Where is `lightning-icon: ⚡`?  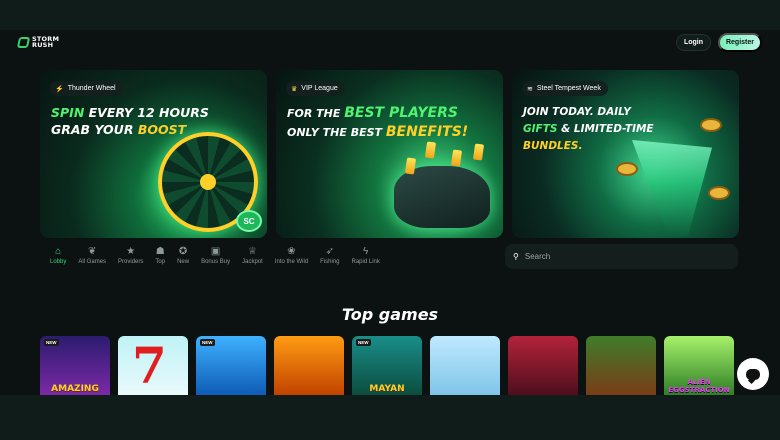 lightning-icon: ⚡ is located at coordinates (59, 89).